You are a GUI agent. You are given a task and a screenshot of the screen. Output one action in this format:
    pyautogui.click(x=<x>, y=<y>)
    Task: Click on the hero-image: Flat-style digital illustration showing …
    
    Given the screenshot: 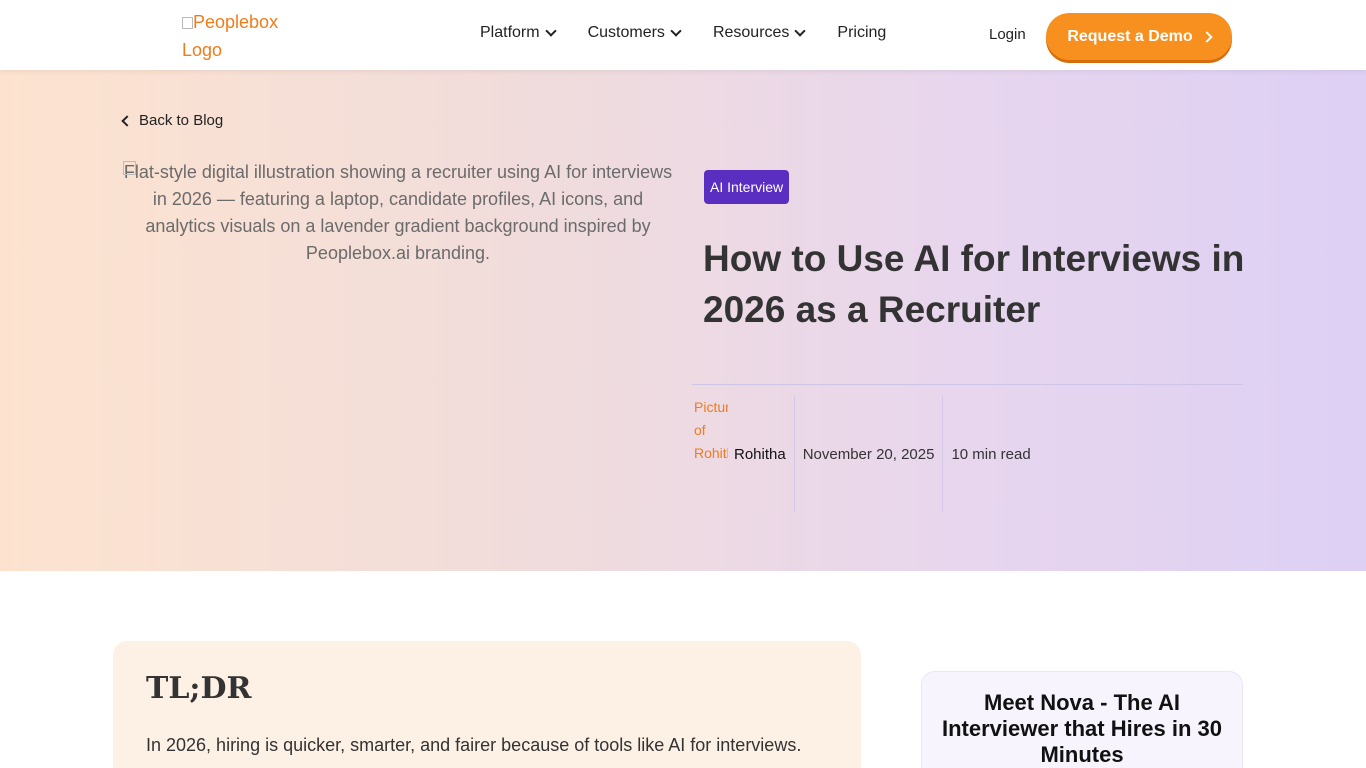 What is the action you would take?
    pyautogui.click(x=398, y=213)
    